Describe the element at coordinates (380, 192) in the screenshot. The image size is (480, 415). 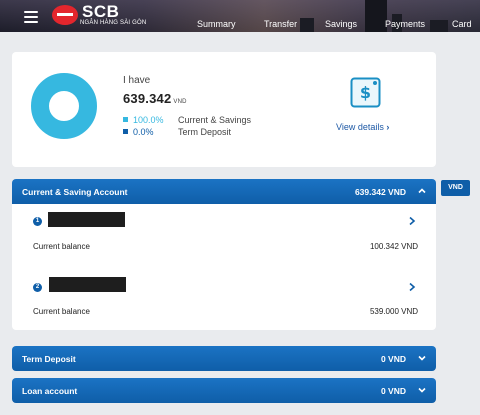
I see `current-saving-total: 639.342 VND` at that location.